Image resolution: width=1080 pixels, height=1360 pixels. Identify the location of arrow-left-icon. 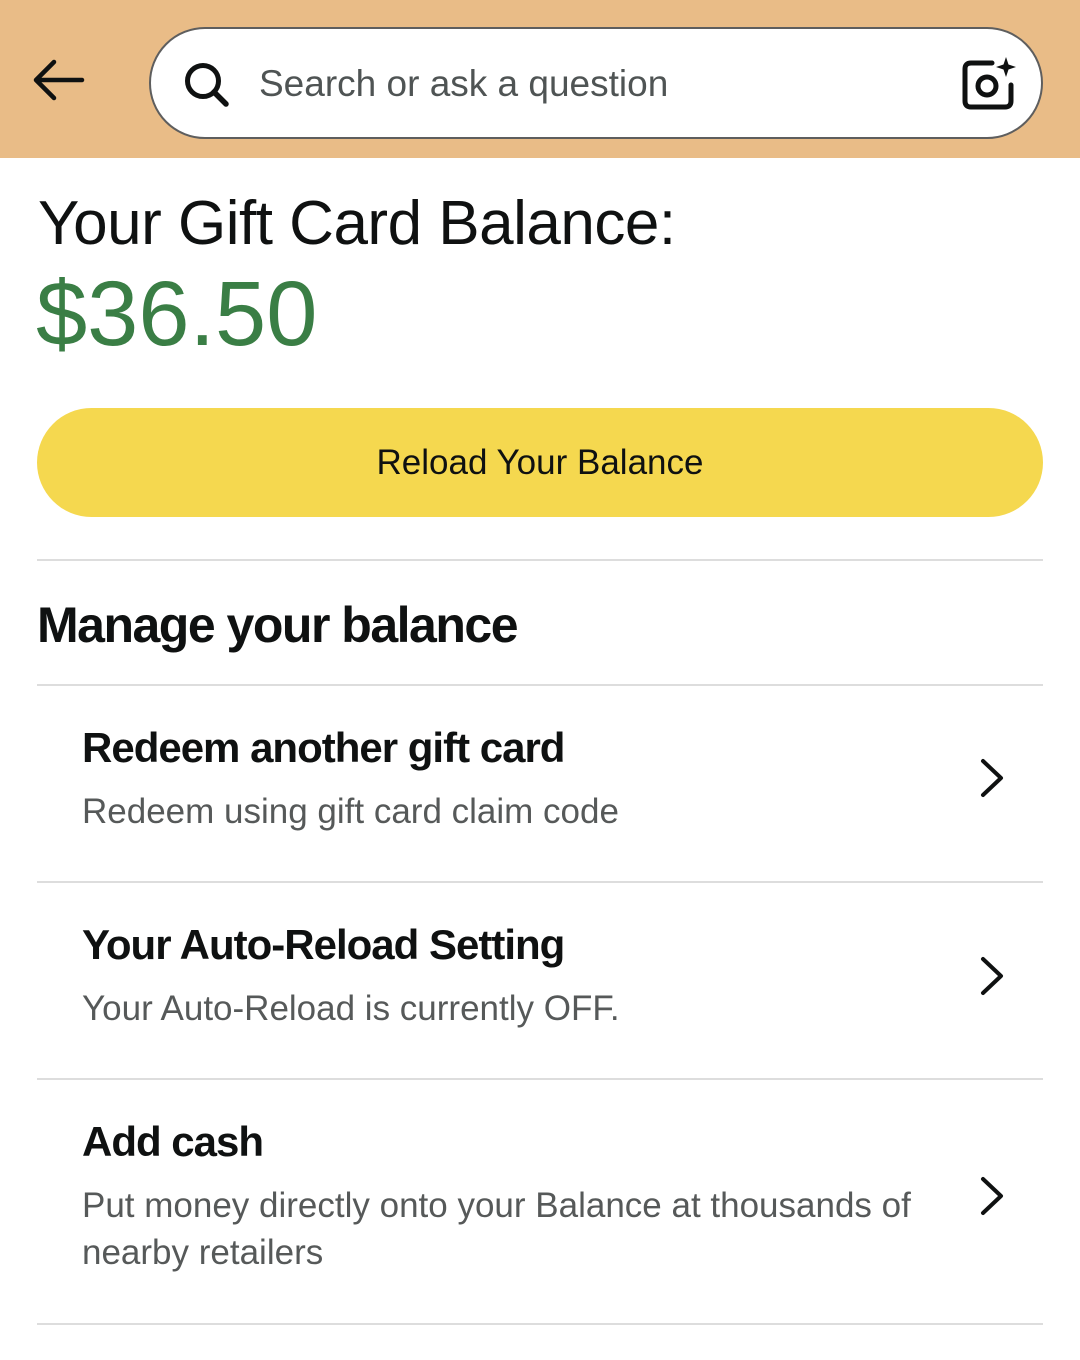
(59, 80).